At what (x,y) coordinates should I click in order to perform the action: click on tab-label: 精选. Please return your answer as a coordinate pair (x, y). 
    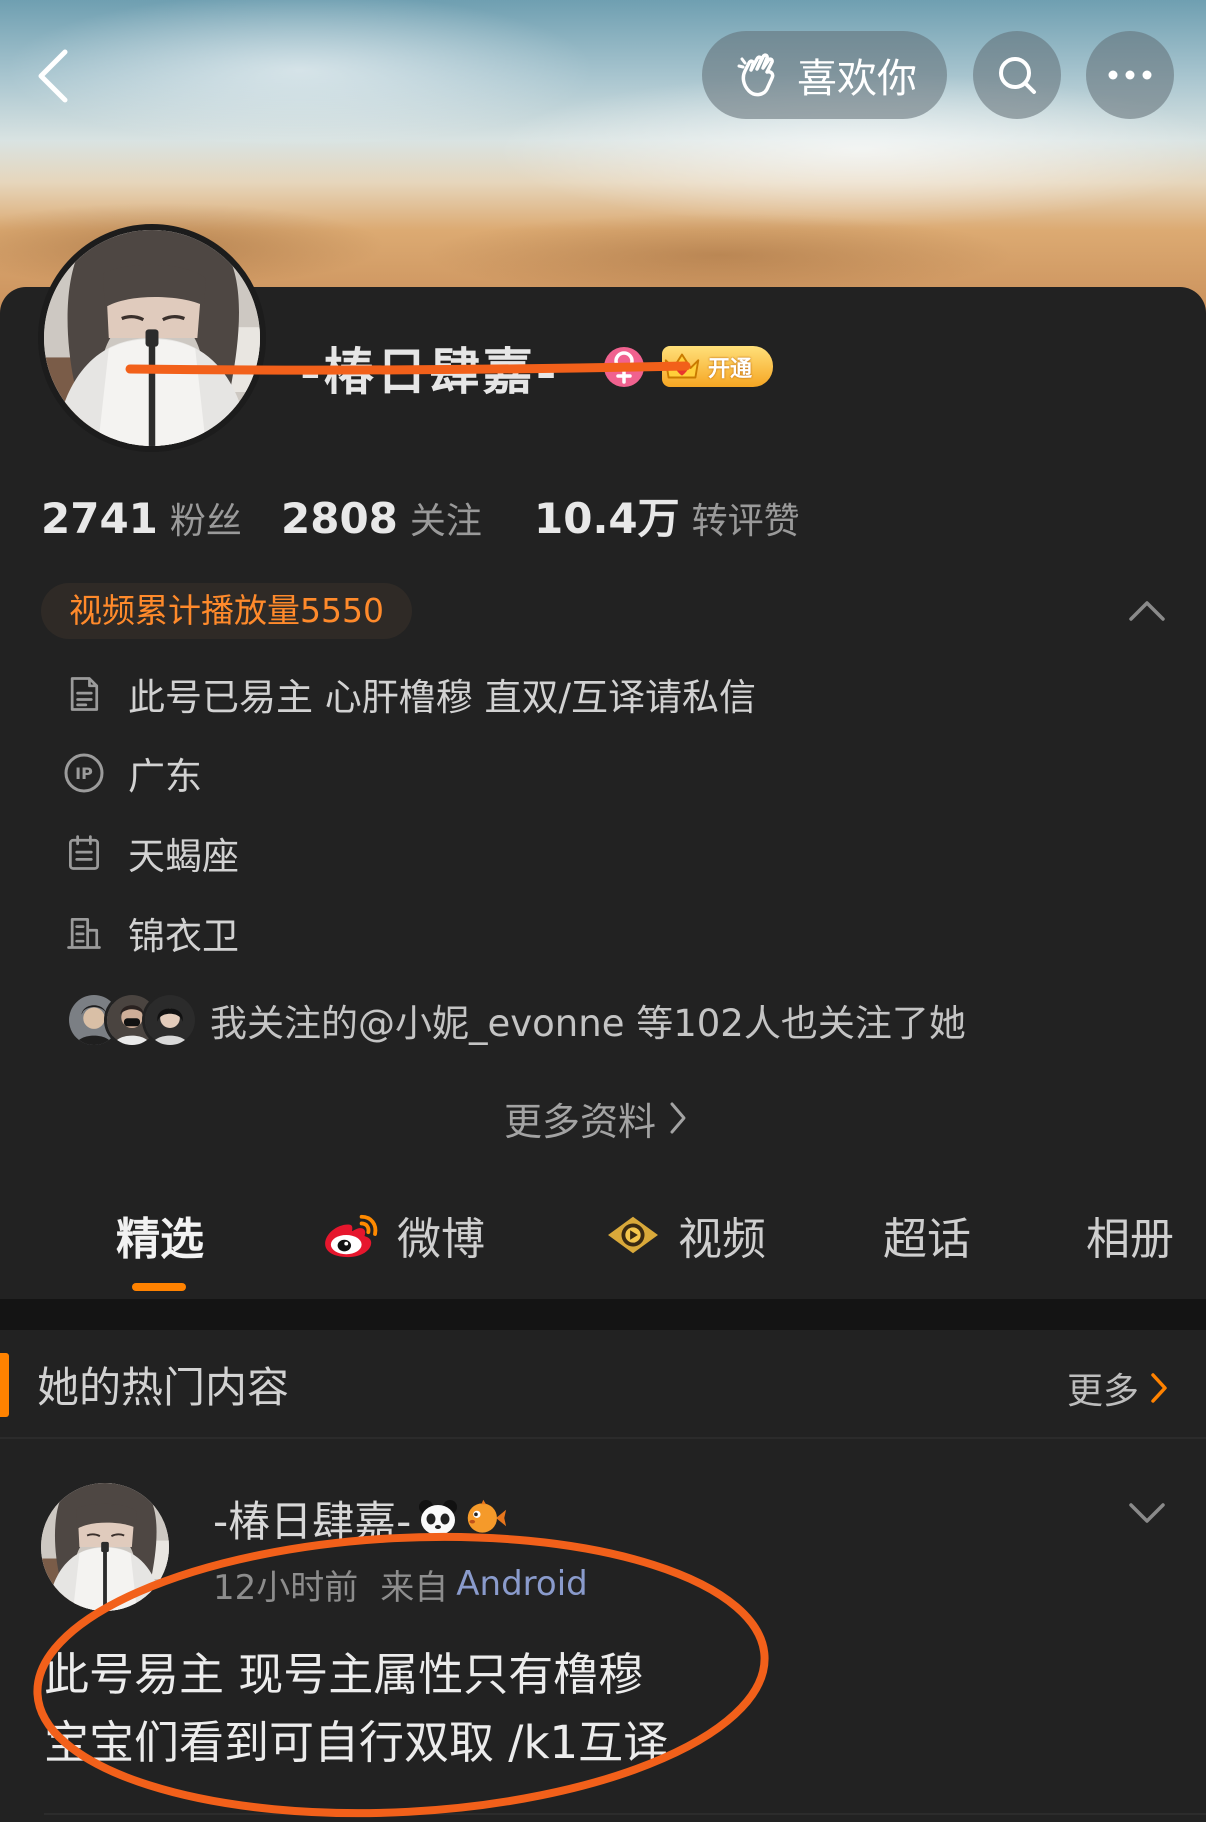
    Looking at the image, I should click on (160, 1239).